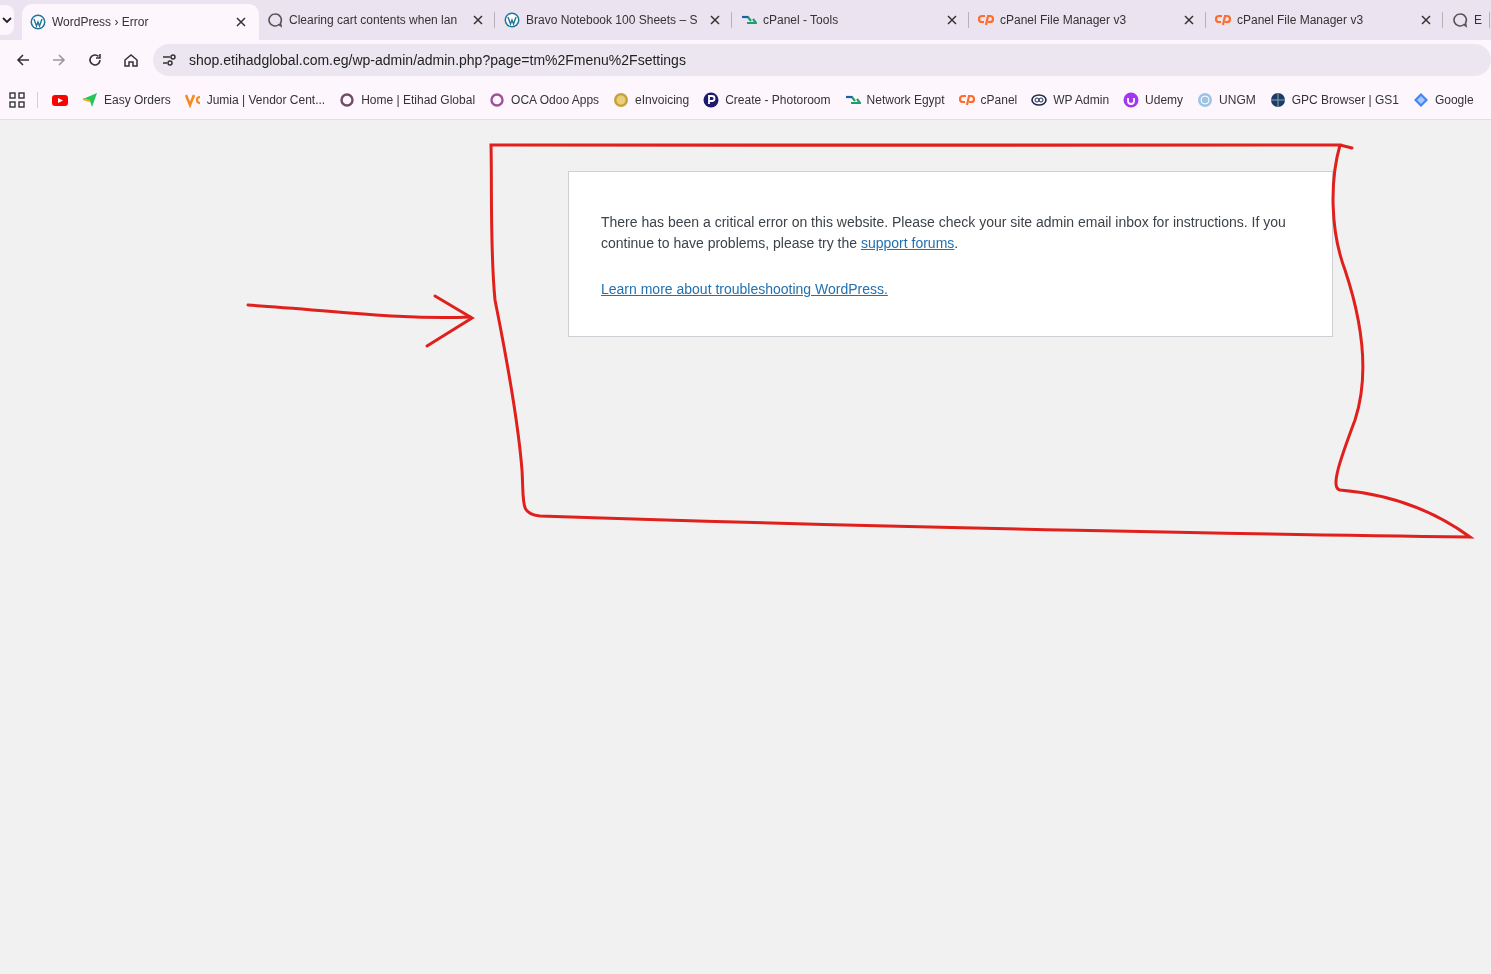  What do you see at coordinates (59, 60) in the screenshot?
I see `forward-icon` at bounding box center [59, 60].